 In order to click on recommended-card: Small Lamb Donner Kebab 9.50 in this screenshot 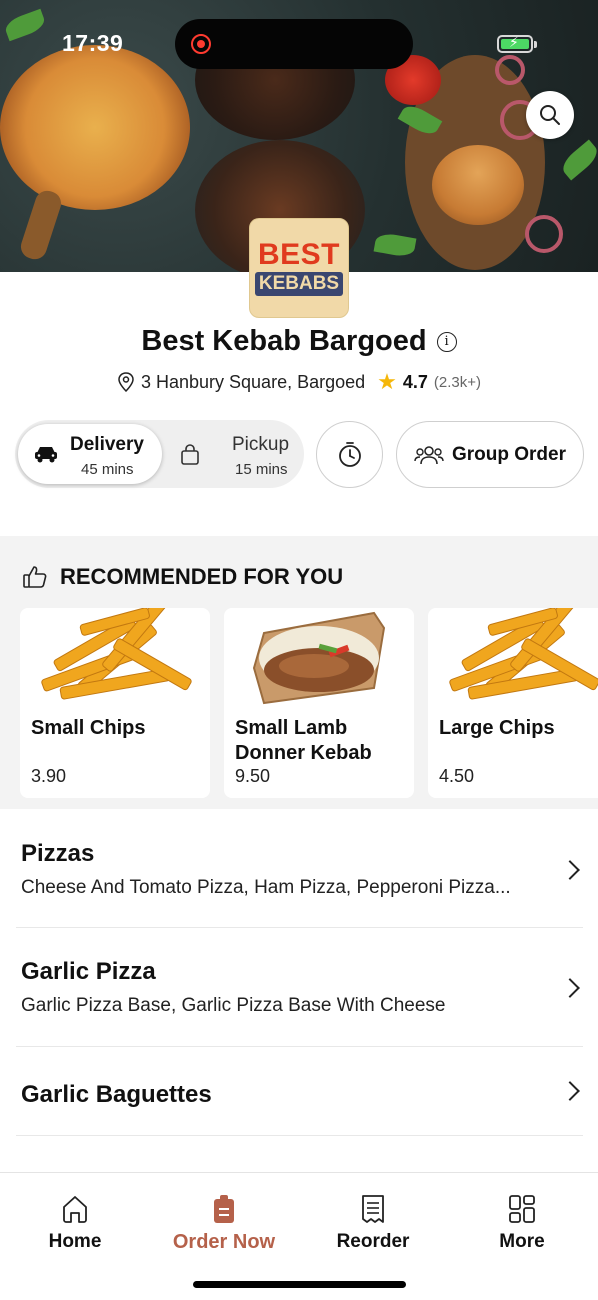, I will do `click(319, 703)`.